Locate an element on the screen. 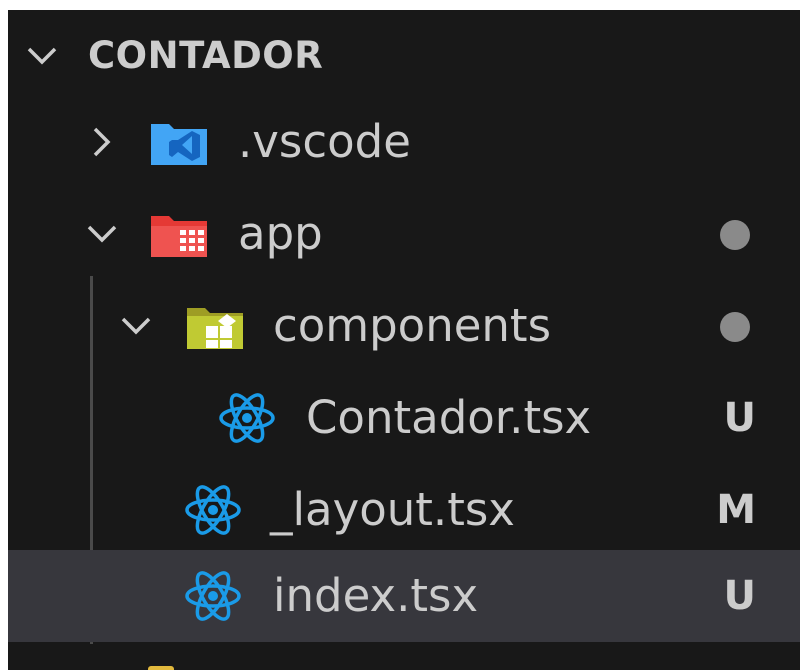 This screenshot has width=800, height=670. chevron-right-icon is located at coordinates (102, 142).